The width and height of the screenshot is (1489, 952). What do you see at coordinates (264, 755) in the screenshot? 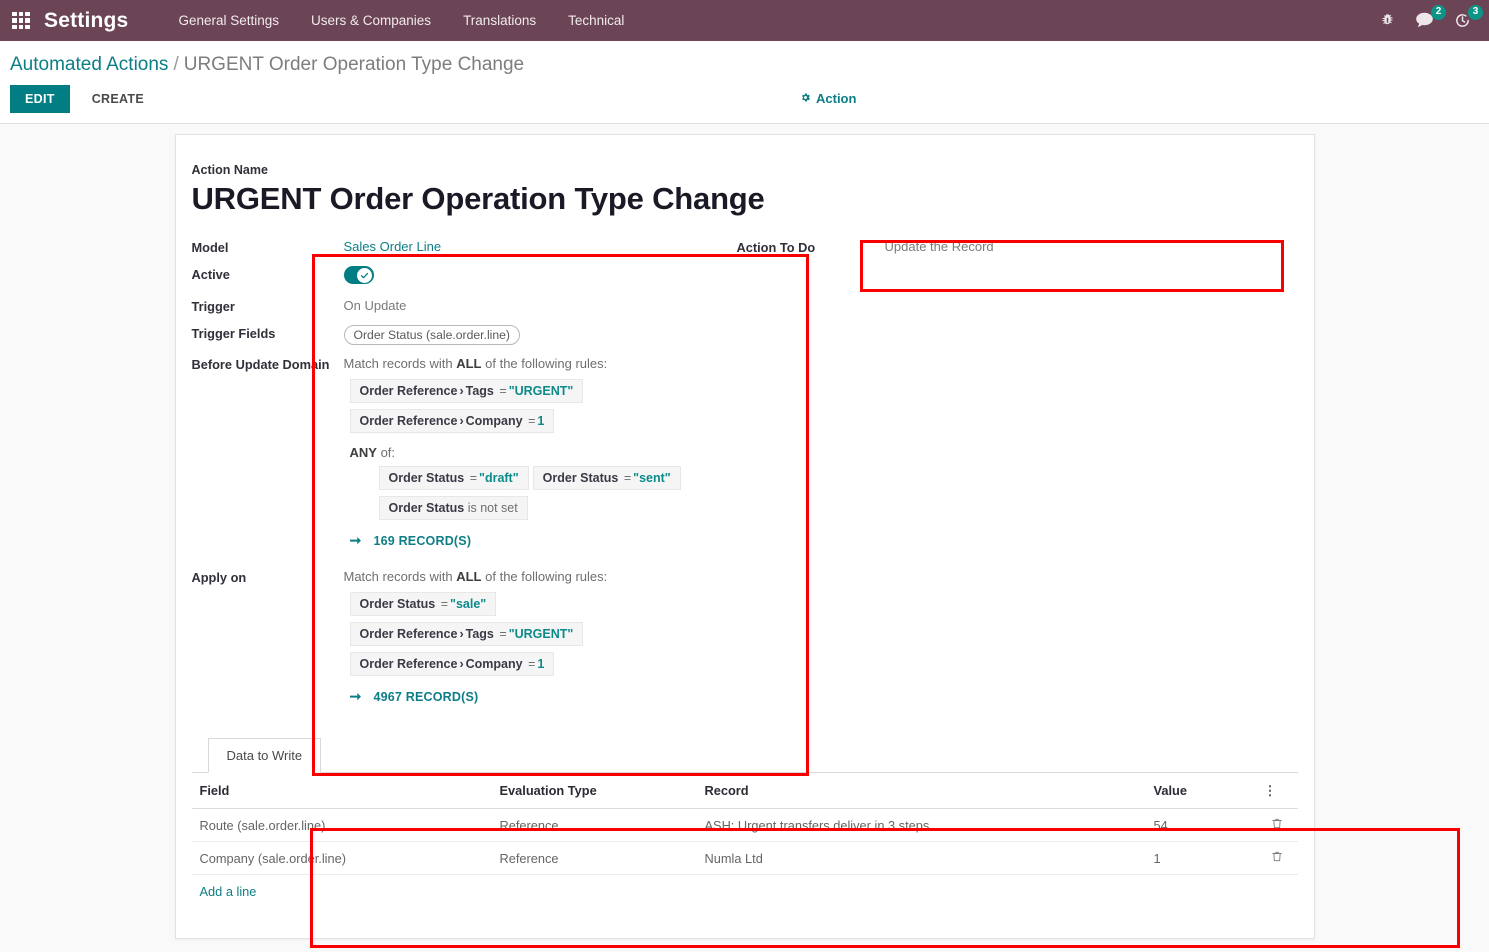
I see `tab-data-to-write: Data to Write` at bounding box center [264, 755].